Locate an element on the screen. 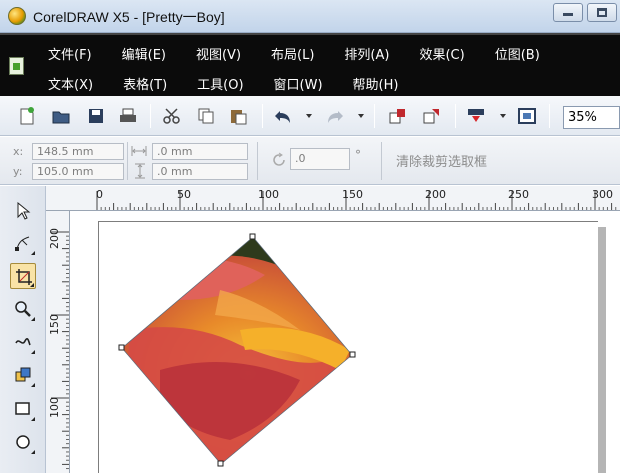 This screenshot has height=473, width=620. rotation-icon is located at coordinates (279, 159).